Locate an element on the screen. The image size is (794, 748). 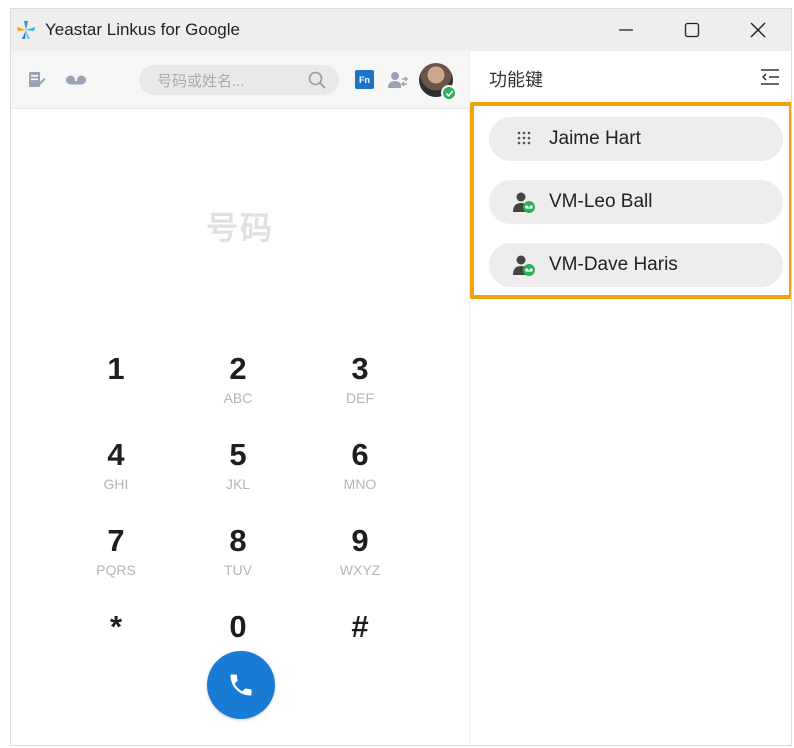
close-icon is located at coordinates (758, 30).